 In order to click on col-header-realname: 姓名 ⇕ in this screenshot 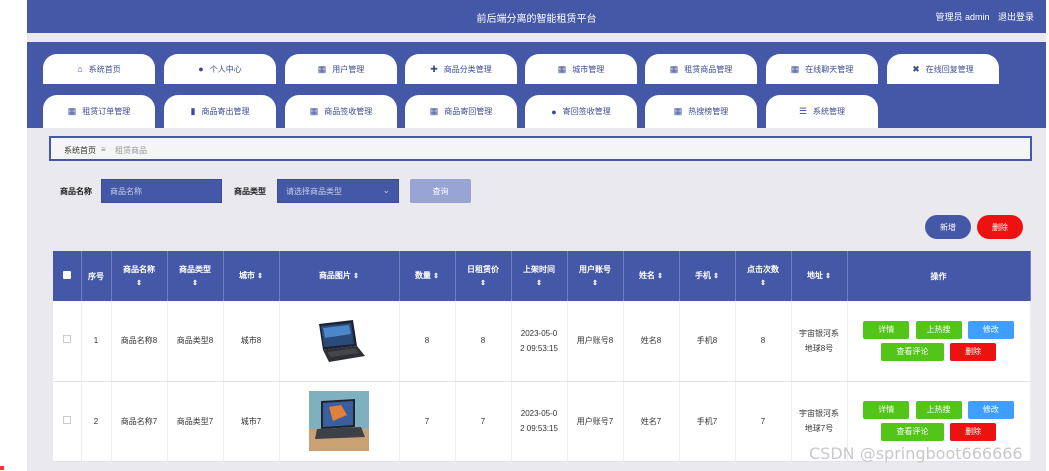, I will do `click(651, 276)`.